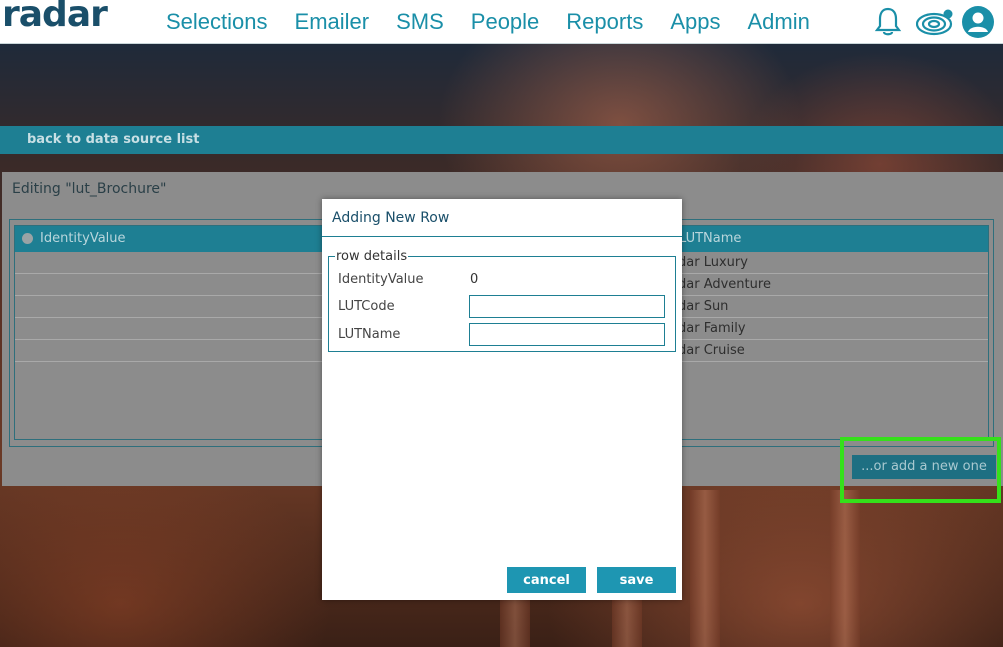 This screenshot has width=1003, height=647. I want to click on radar-icon, so click(935, 25).